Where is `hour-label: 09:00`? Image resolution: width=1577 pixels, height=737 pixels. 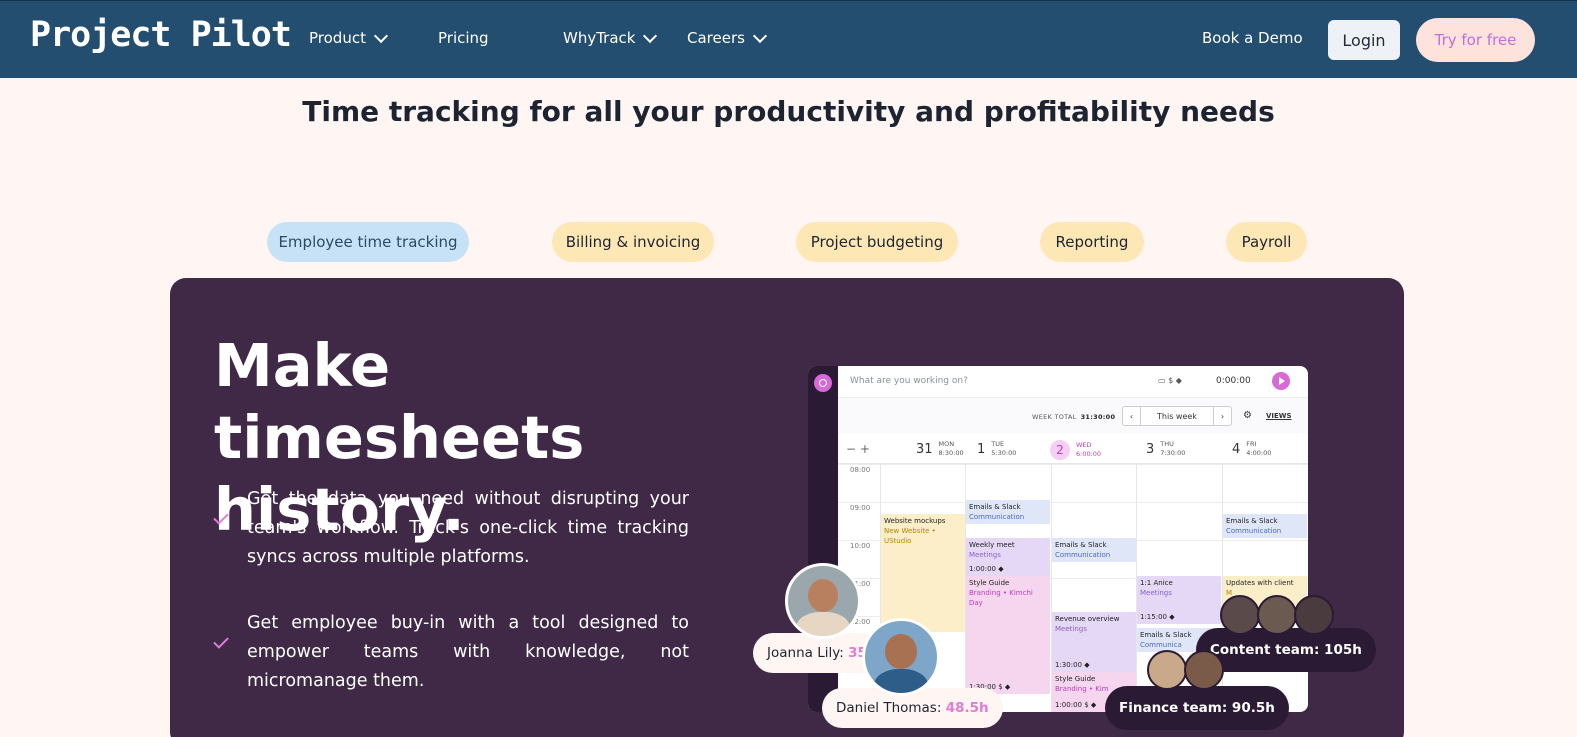 hour-label: 09:00 is located at coordinates (860, 508).